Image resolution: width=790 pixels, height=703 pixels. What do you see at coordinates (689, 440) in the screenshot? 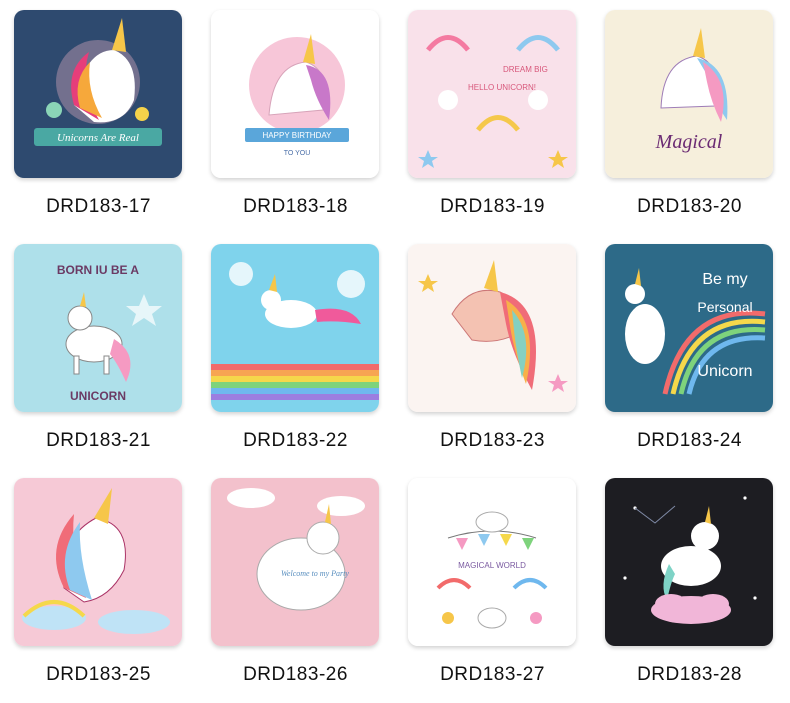
I see `product-code: DRD183-24` at bounding box center [689, 440].